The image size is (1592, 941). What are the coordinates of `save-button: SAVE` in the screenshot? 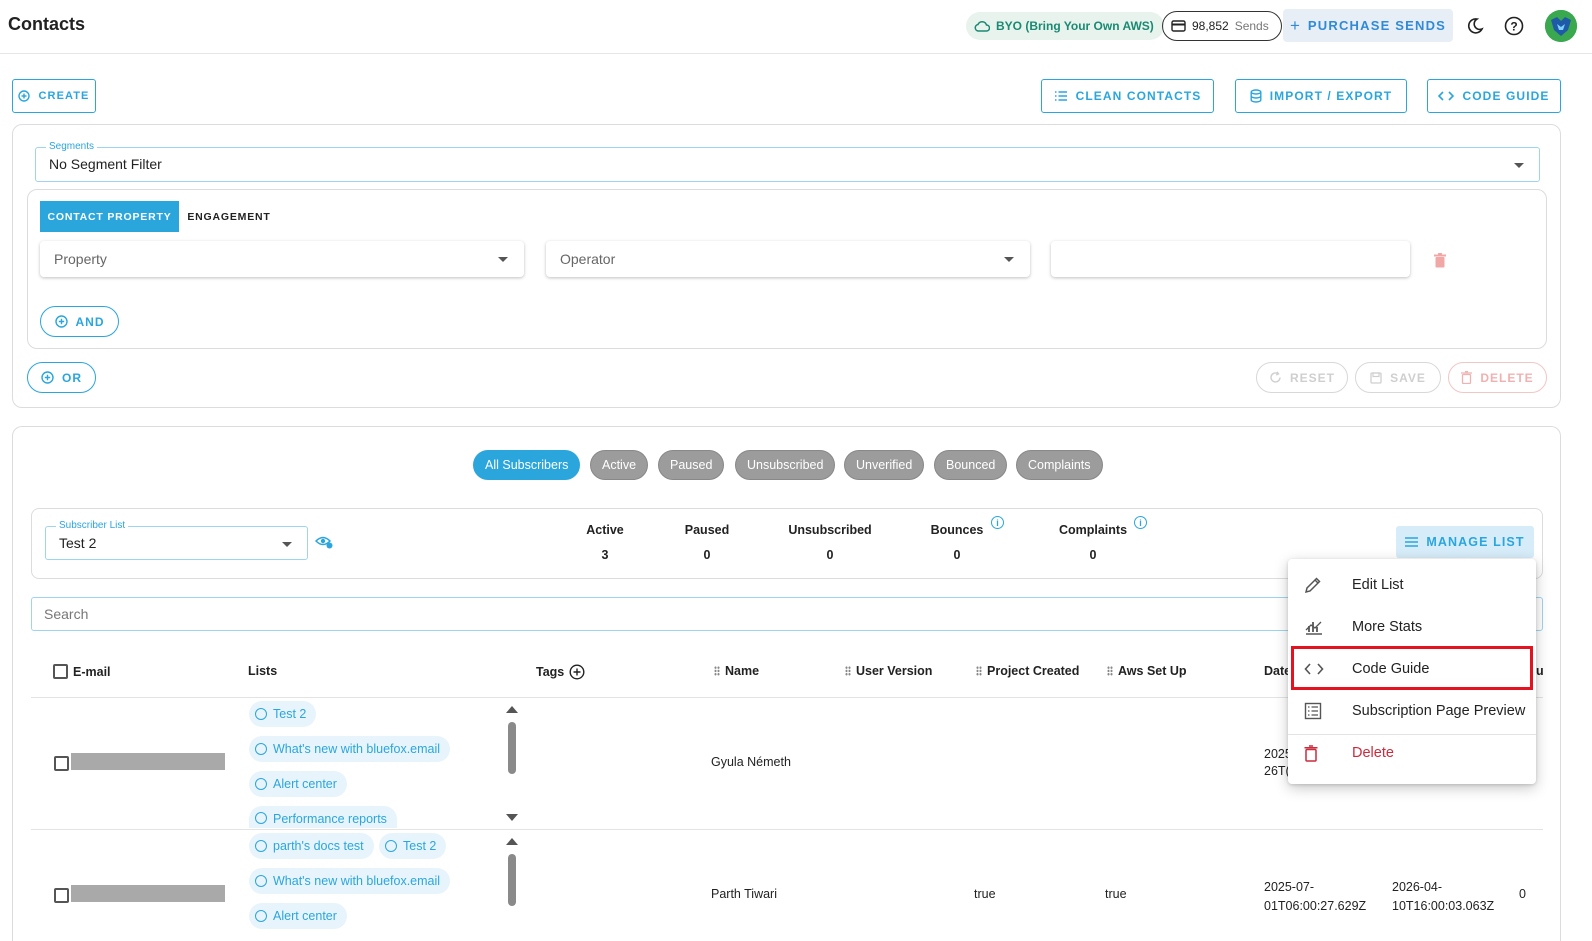 It's located at (1398, 377).